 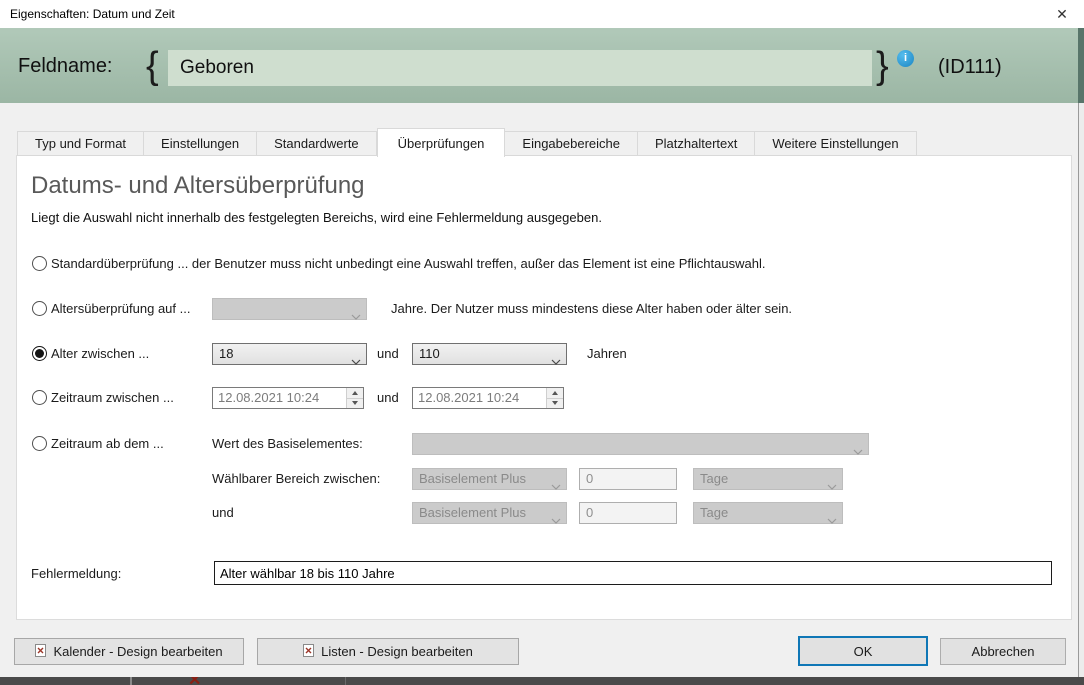 I want to click on range-row-to: und Basiselement Plus 0 Tage, so click(x=544, y=513).